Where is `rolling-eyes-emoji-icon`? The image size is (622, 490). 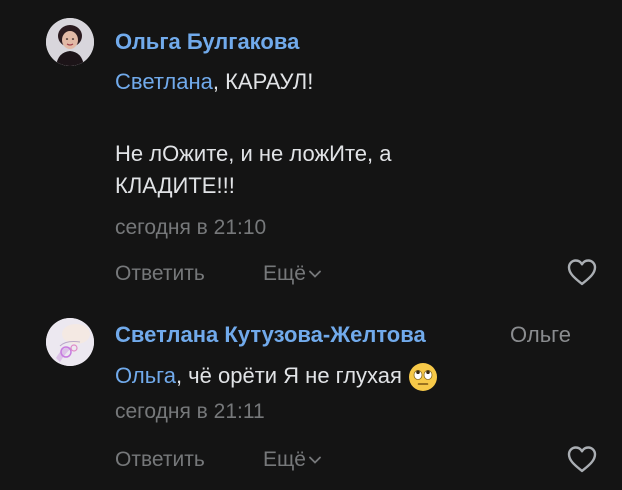
rolling-eyes-emoji-icon is located at coordinates (422, 377).